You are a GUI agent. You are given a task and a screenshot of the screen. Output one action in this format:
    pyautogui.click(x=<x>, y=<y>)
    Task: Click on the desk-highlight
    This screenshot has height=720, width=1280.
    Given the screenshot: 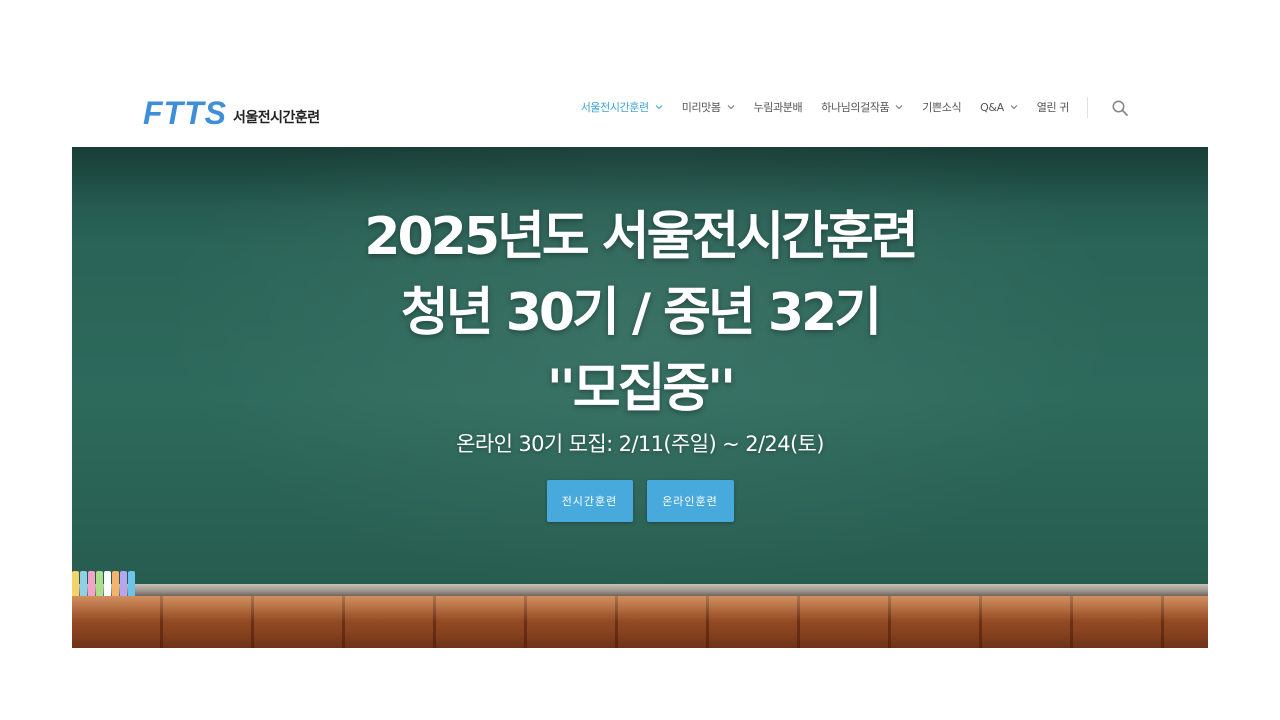 What is the action you would take?
    pyautogui.click(x=640, y=609)
    